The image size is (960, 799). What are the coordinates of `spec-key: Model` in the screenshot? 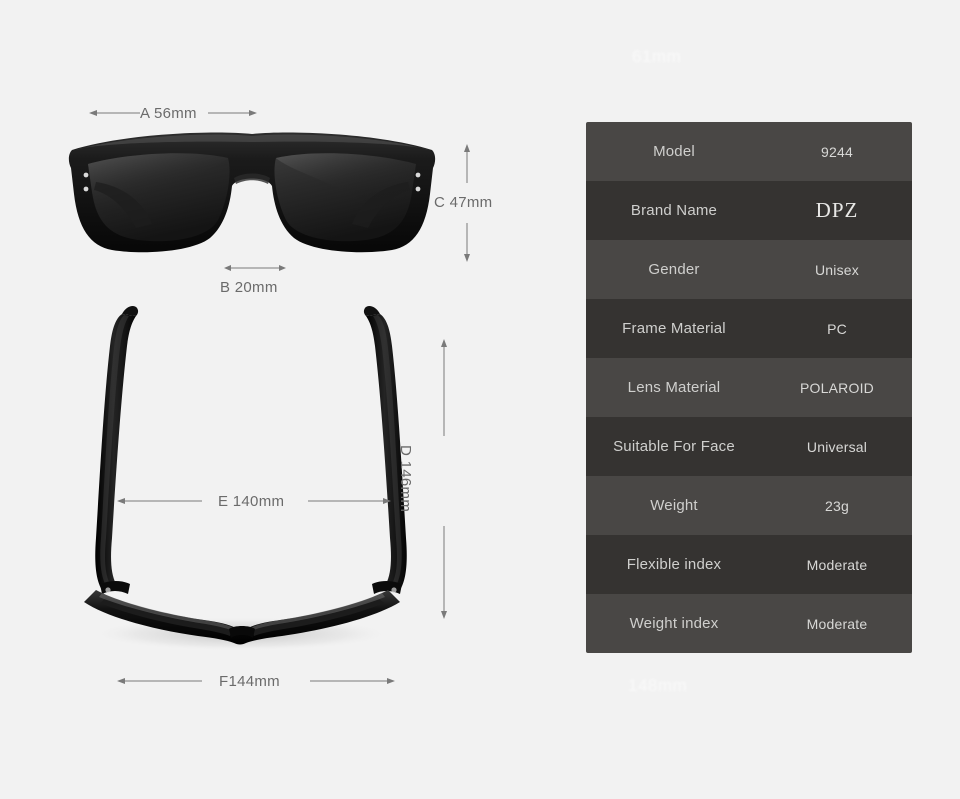 It's located at (674, 151).